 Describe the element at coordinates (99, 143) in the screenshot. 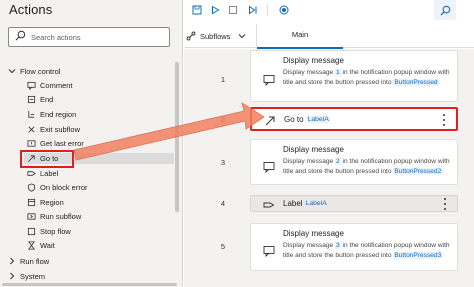

I see `action-get-last-error: Get last error` at that location.